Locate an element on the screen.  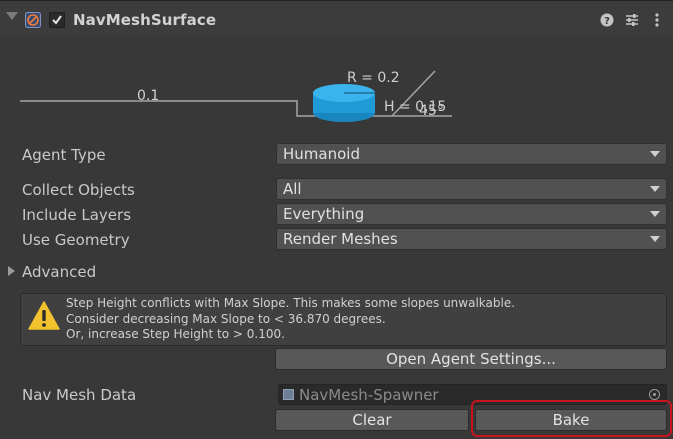
include-layers-dropdown: Everything is located at coordinates (471, 214).